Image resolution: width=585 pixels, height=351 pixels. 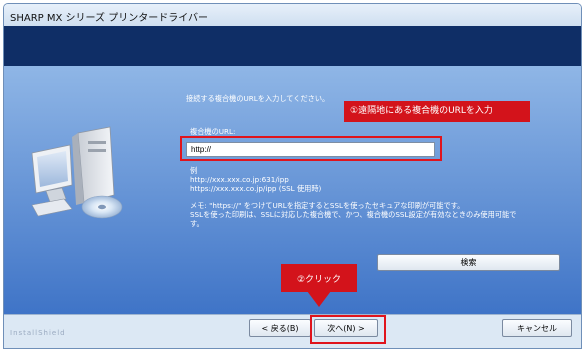 I want to click on example-heading: 例, so click(x=194, y=170).